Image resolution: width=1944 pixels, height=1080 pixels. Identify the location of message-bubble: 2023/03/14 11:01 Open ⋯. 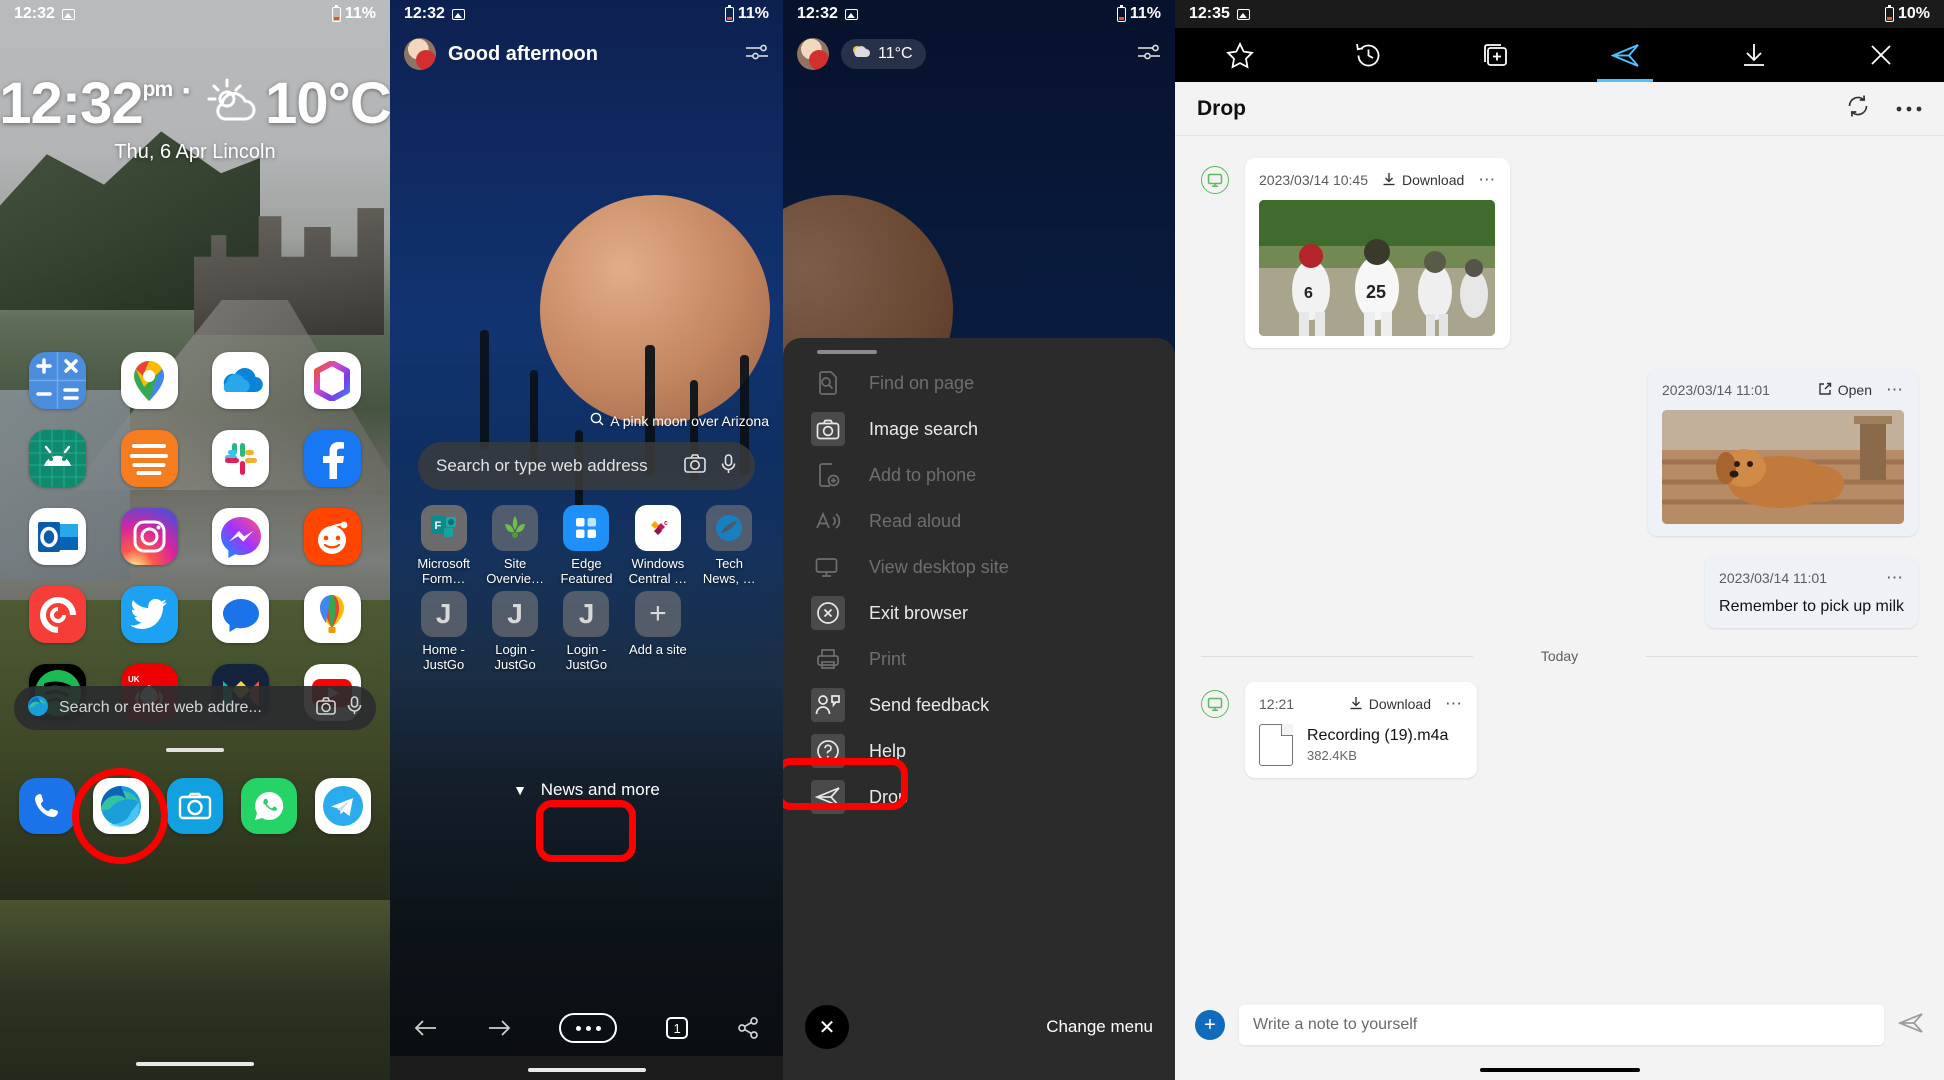
(1783, 452).